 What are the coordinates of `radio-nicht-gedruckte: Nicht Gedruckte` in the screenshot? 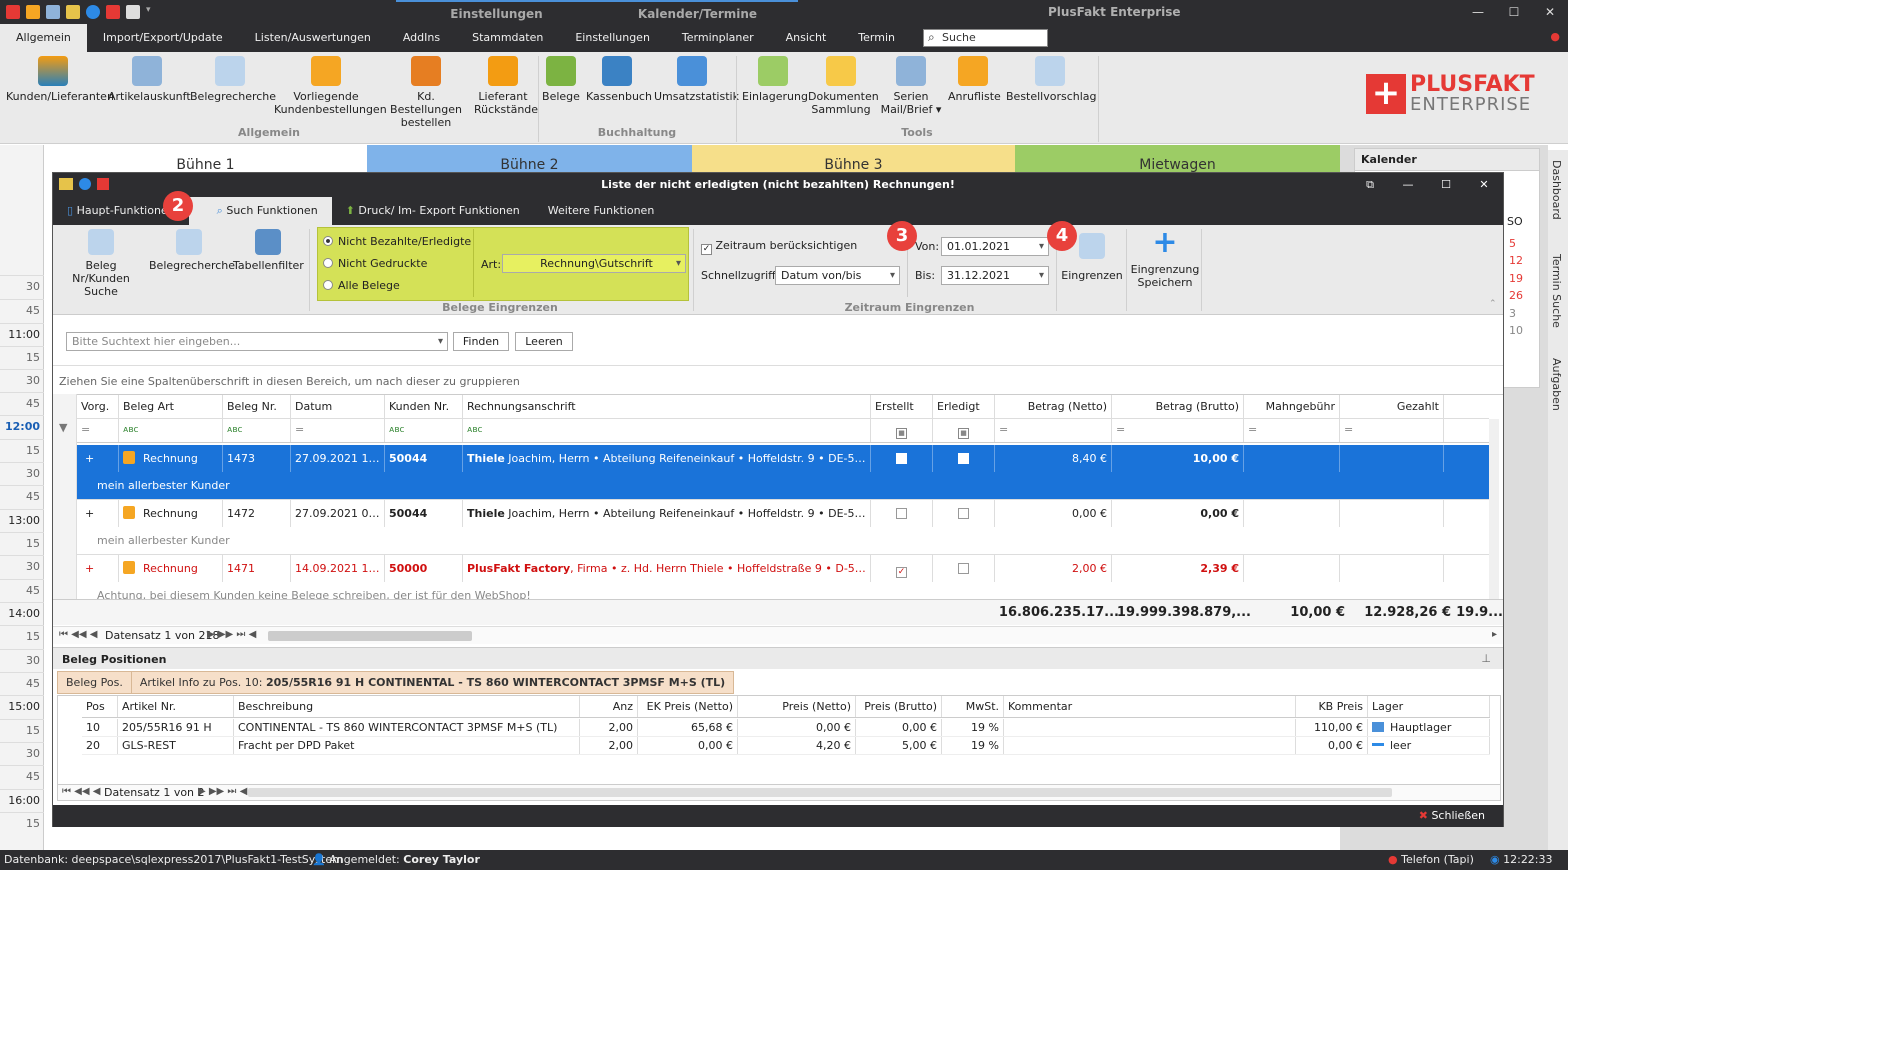 It's located at (375, 263).